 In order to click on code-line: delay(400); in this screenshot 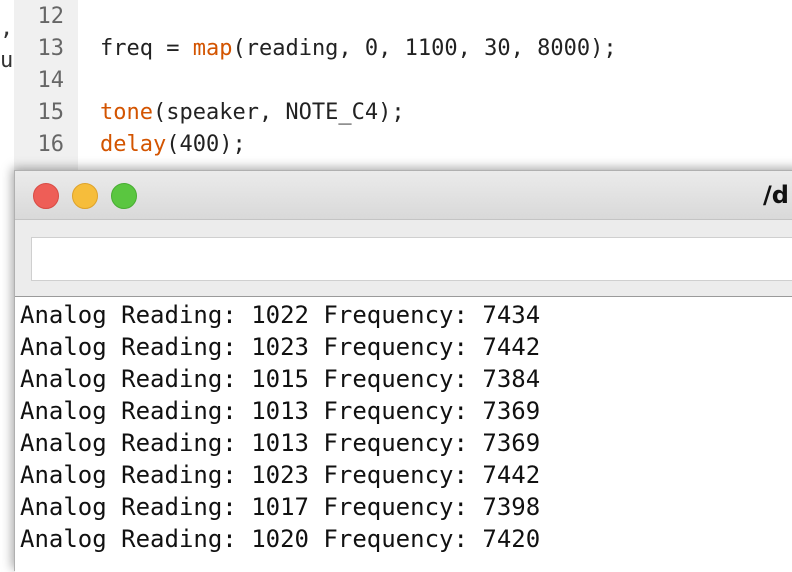, I will do `click(173, 145)`.